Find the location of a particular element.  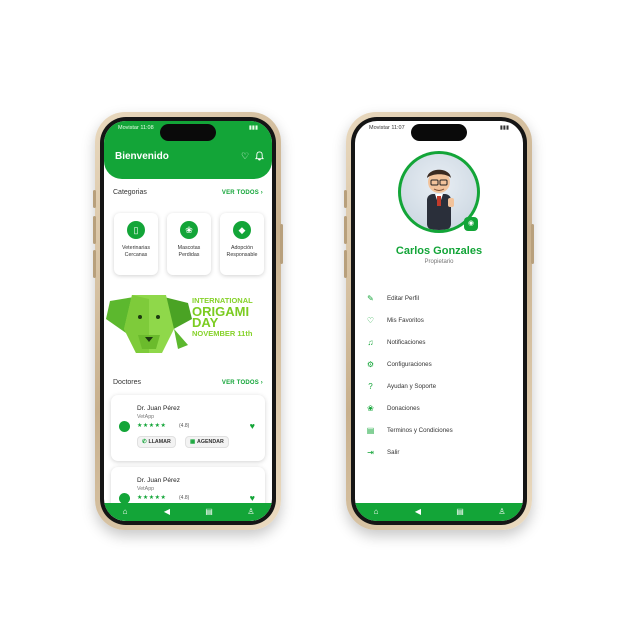

menu-item-donations: ❀ Donaciones is located at coordinates (439, 408).